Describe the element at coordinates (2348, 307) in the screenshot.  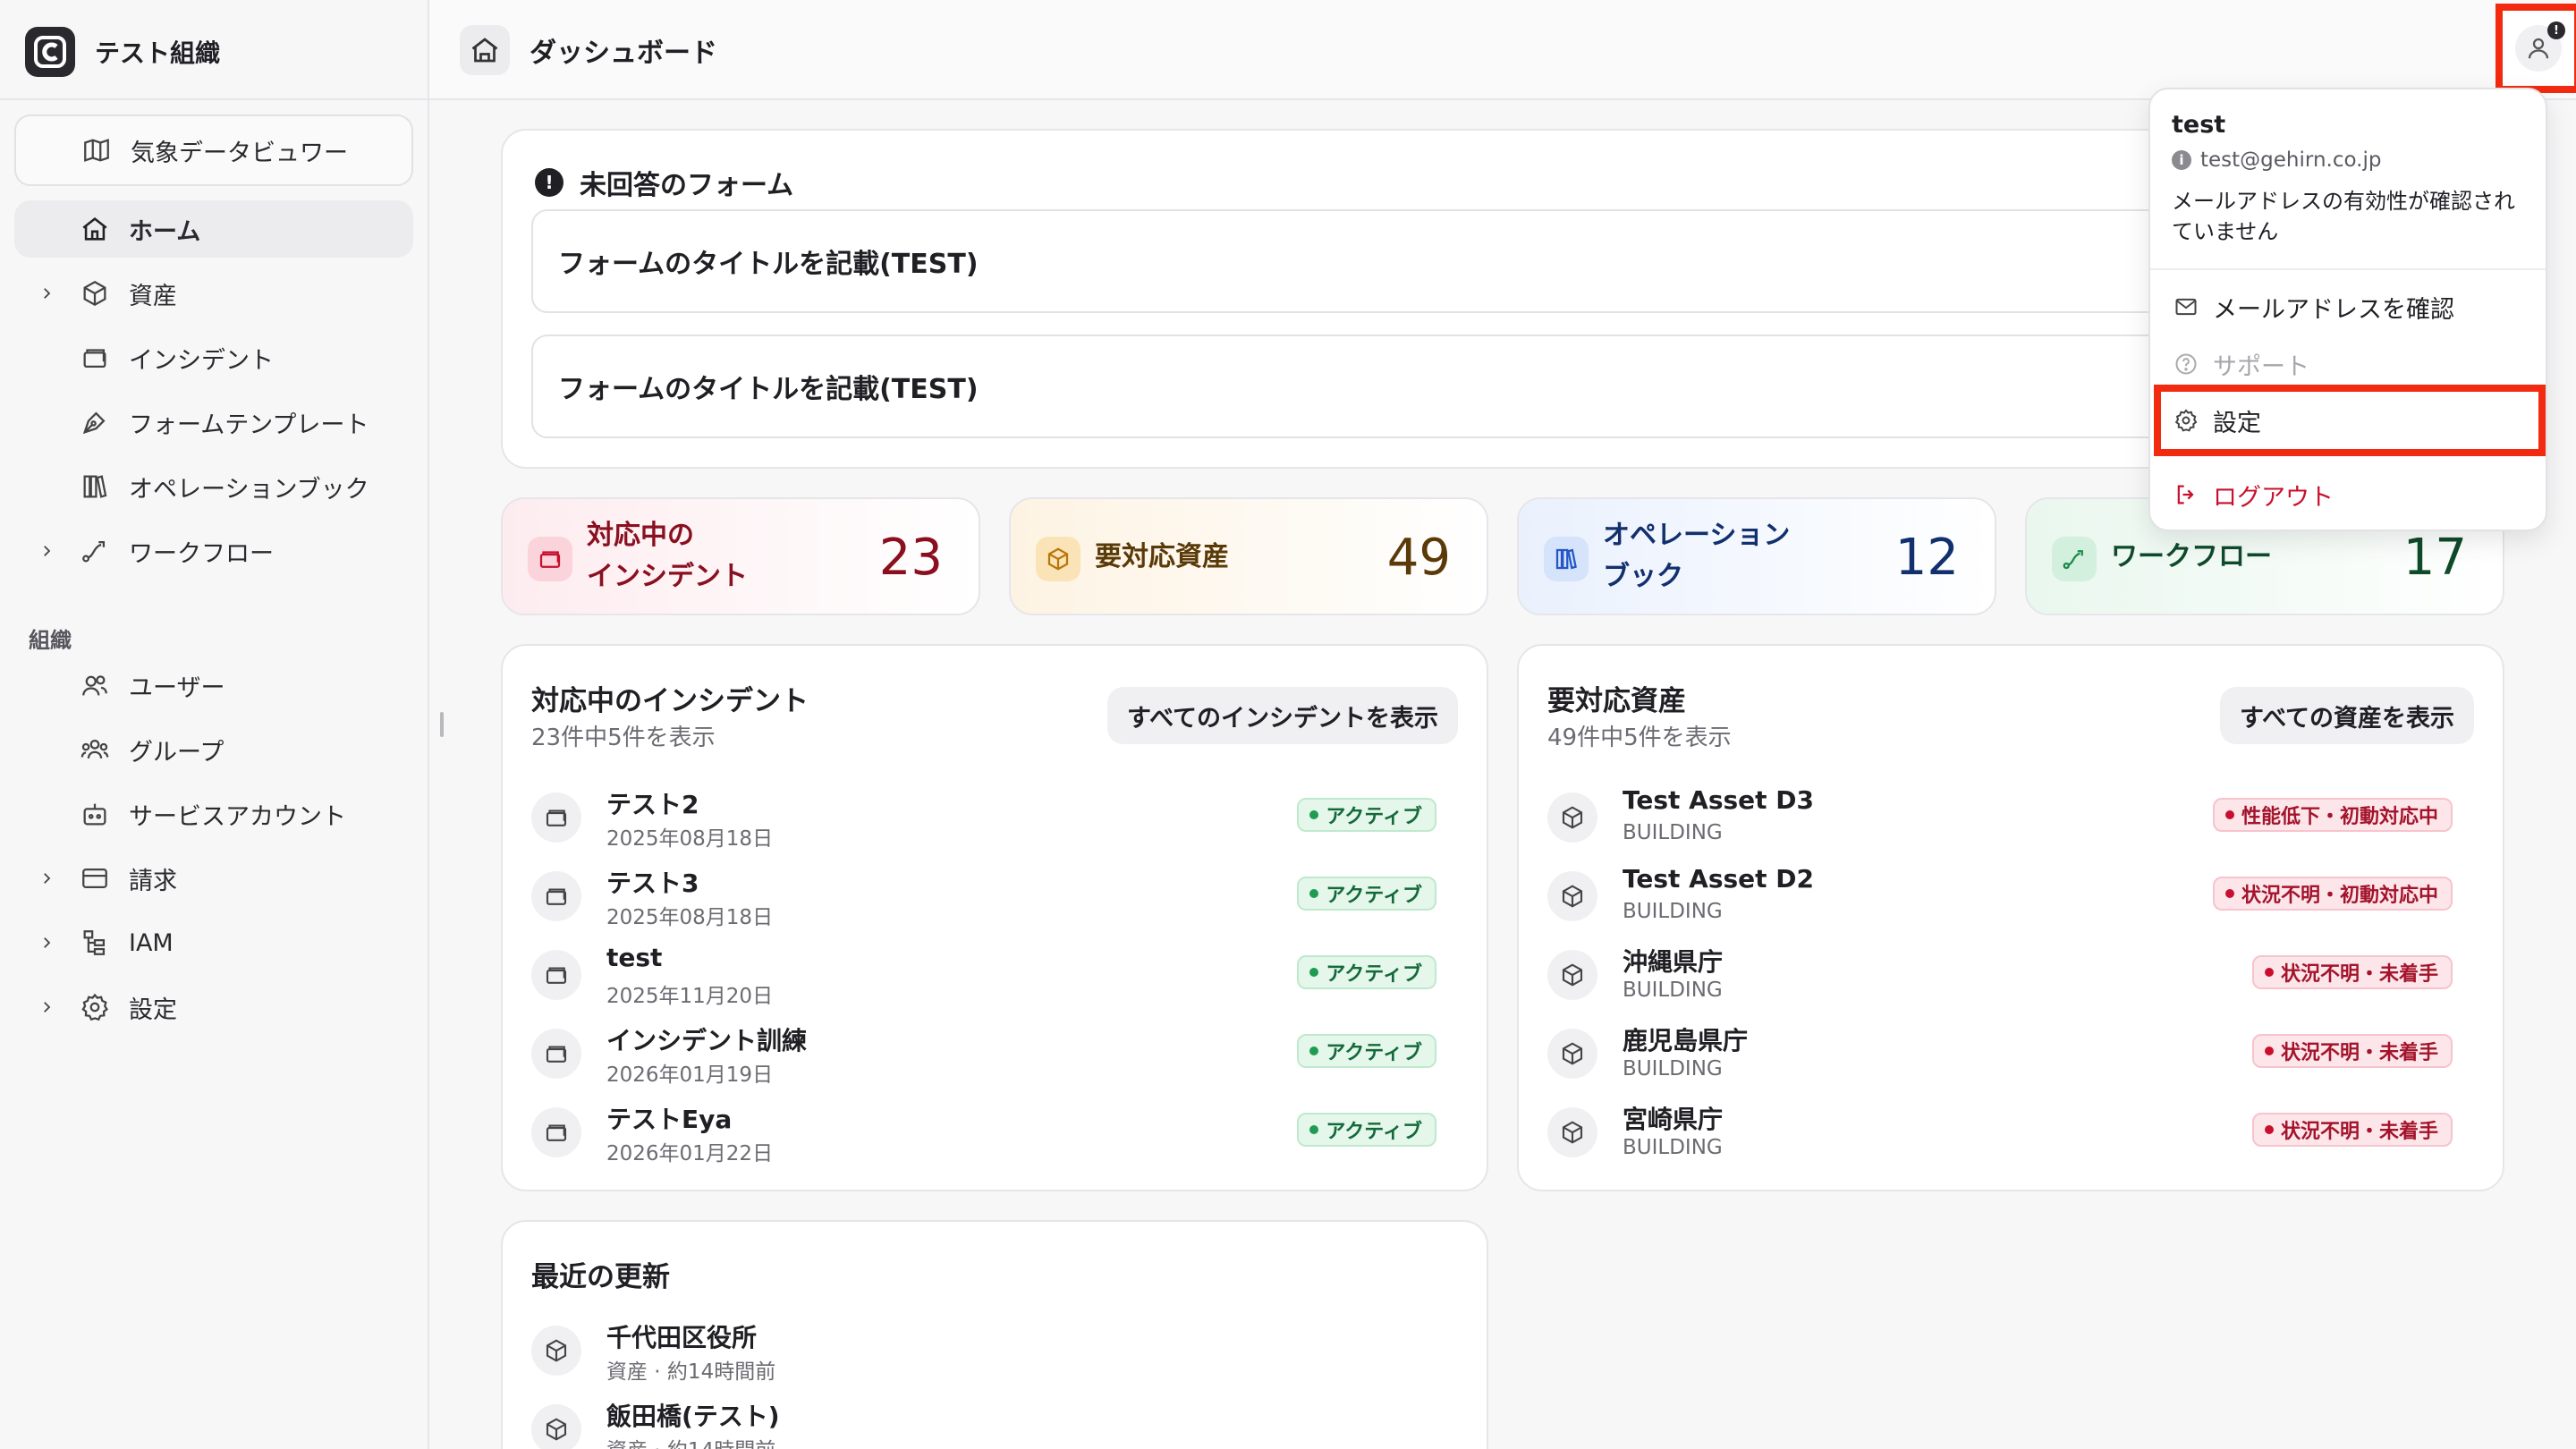
I see `menu-item-verify-email: メールアドレスを確認` at that location.